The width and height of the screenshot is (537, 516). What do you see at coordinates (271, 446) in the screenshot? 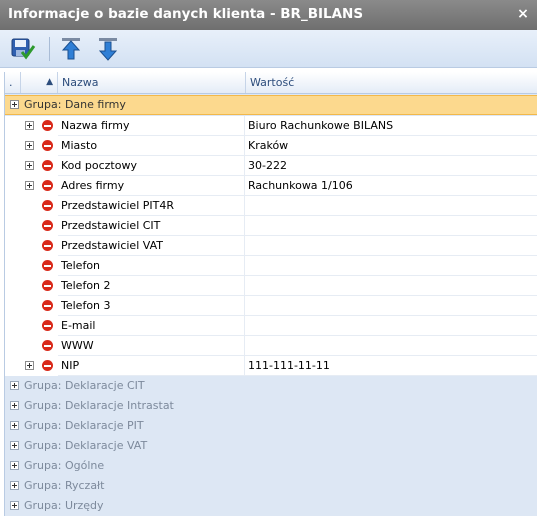
I see `group-row: Grupa: Deklaracje VAT` at bounding box center [271, 446].